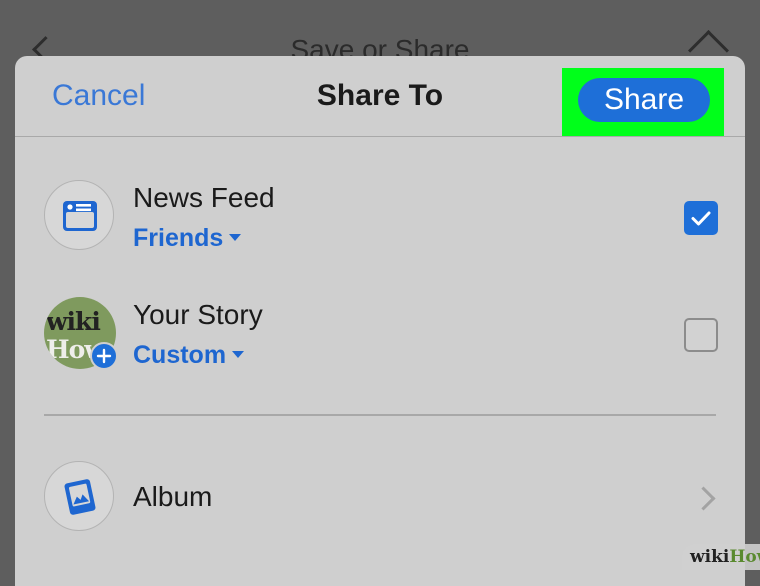  What do you see at coordinates (180, 355) in the screenshot?
I see `your-story-audience-label: Custom` at bounding box center [180, 355].